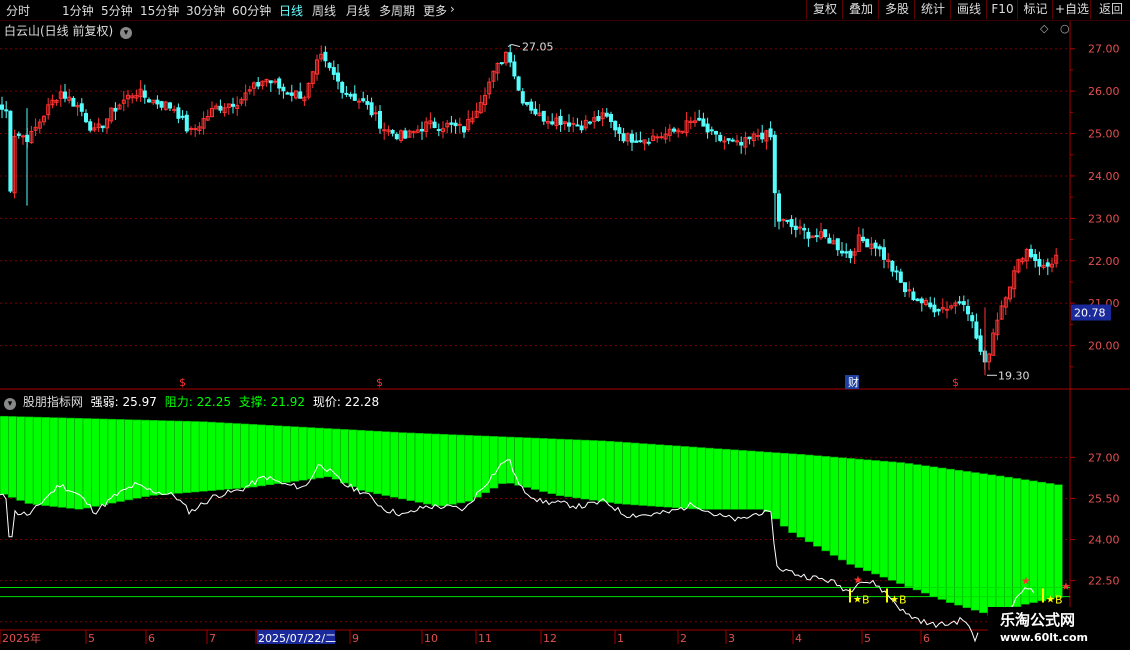 The height and width of the screenshot is (650, 1130). Describe the element at coordinates (252, 402) in the screenshot. I see `support-label: 支撑:` at that location.